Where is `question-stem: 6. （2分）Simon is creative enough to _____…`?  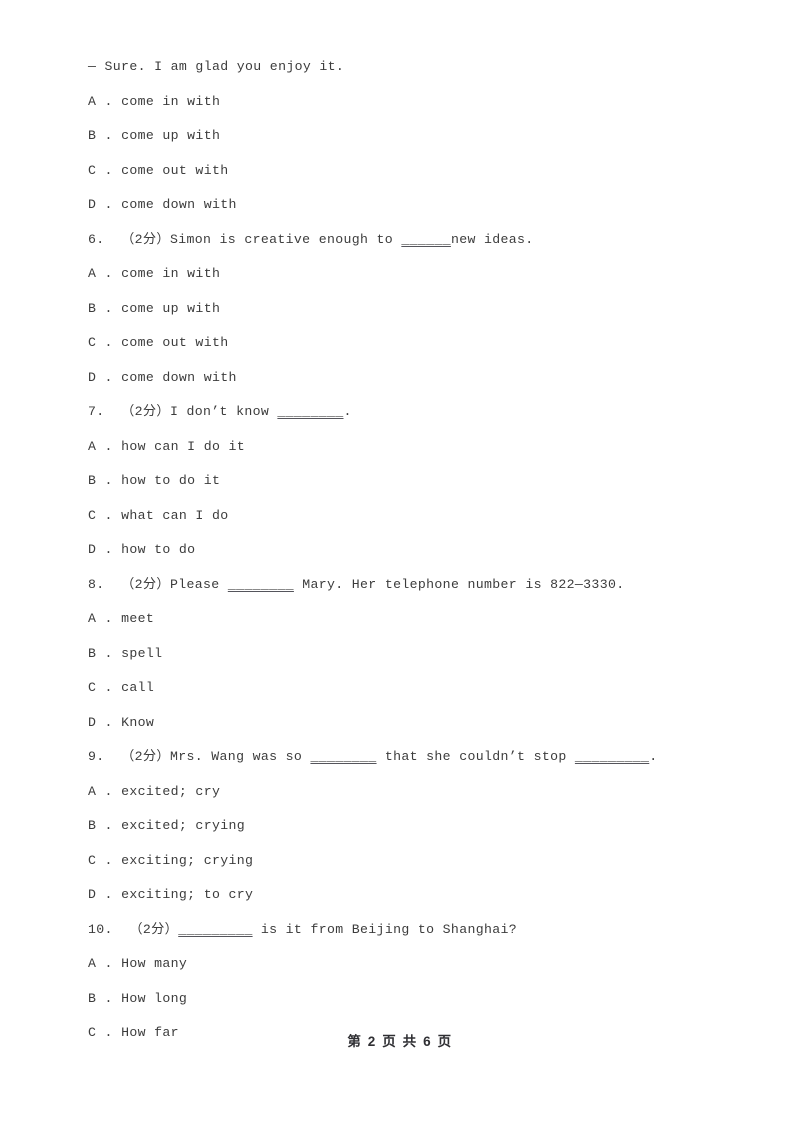
question-stem: 6. （2分）Simon is creative enough to _____… is located at coordinates (418, 240).